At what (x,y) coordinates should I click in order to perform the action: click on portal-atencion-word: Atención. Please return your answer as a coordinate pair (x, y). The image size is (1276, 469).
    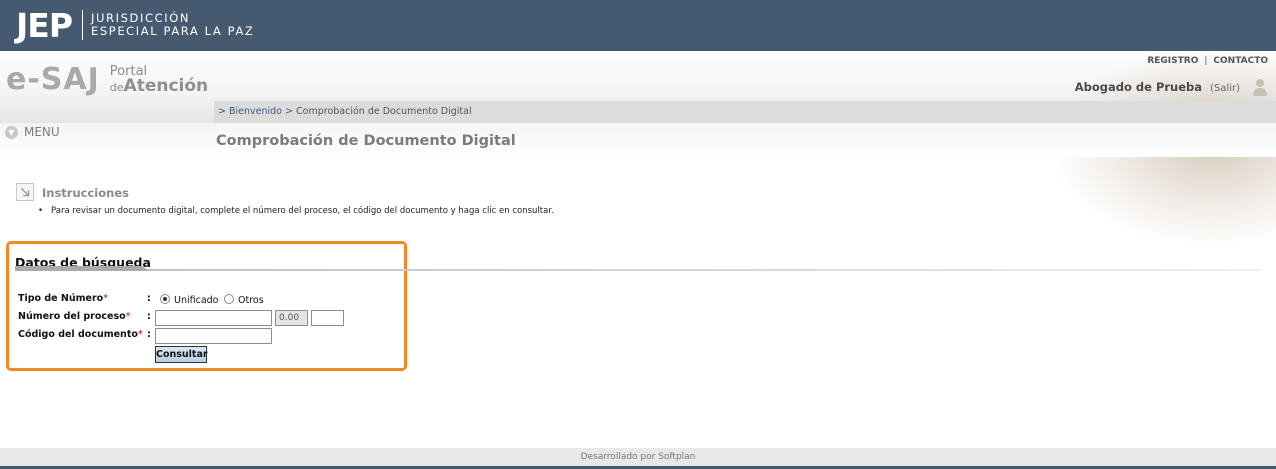
    Looking at the image, I should click on (166, 85).